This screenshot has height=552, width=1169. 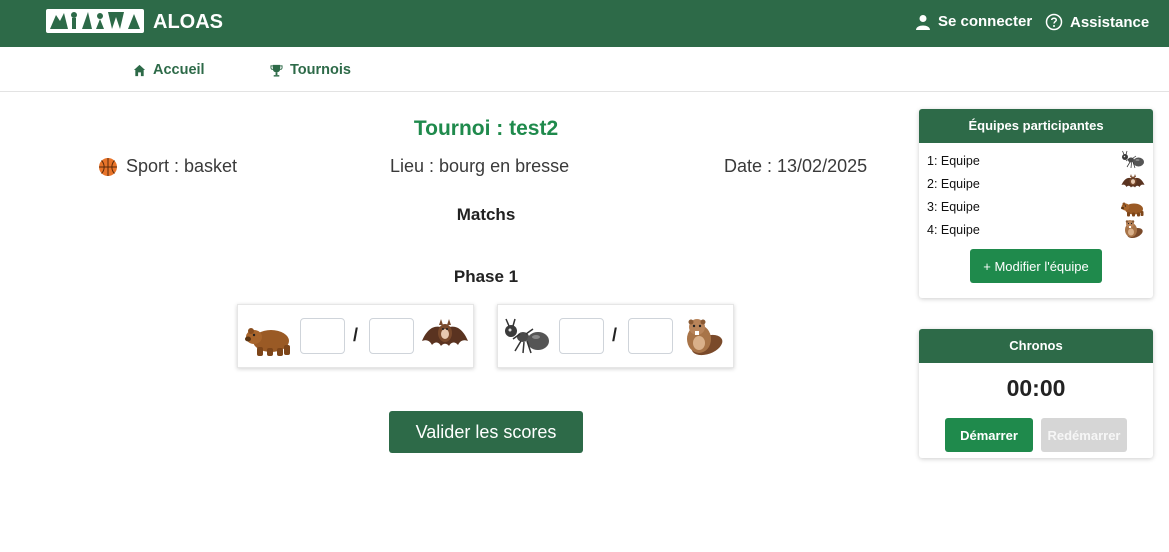 I want to click on date-info: Date : 13/02/2025, so click(x=795, y=166).